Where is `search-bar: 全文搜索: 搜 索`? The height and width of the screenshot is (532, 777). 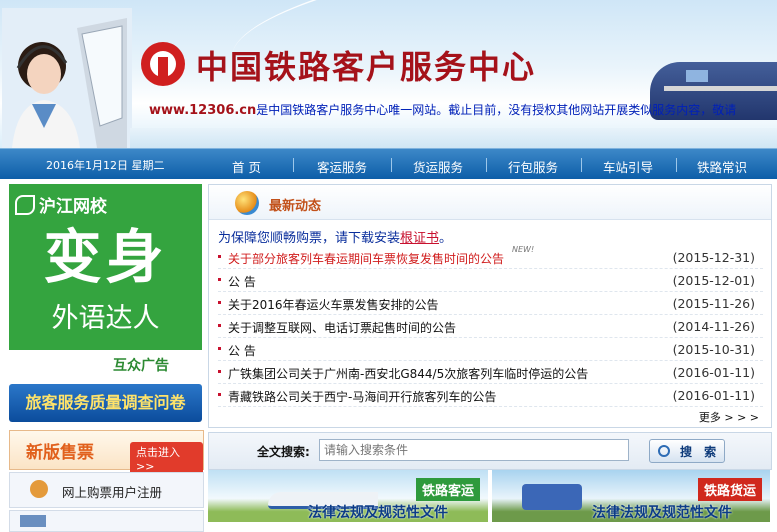
search-bar: 全文搜索: 搜 索 is located at coordinates (490, 451).